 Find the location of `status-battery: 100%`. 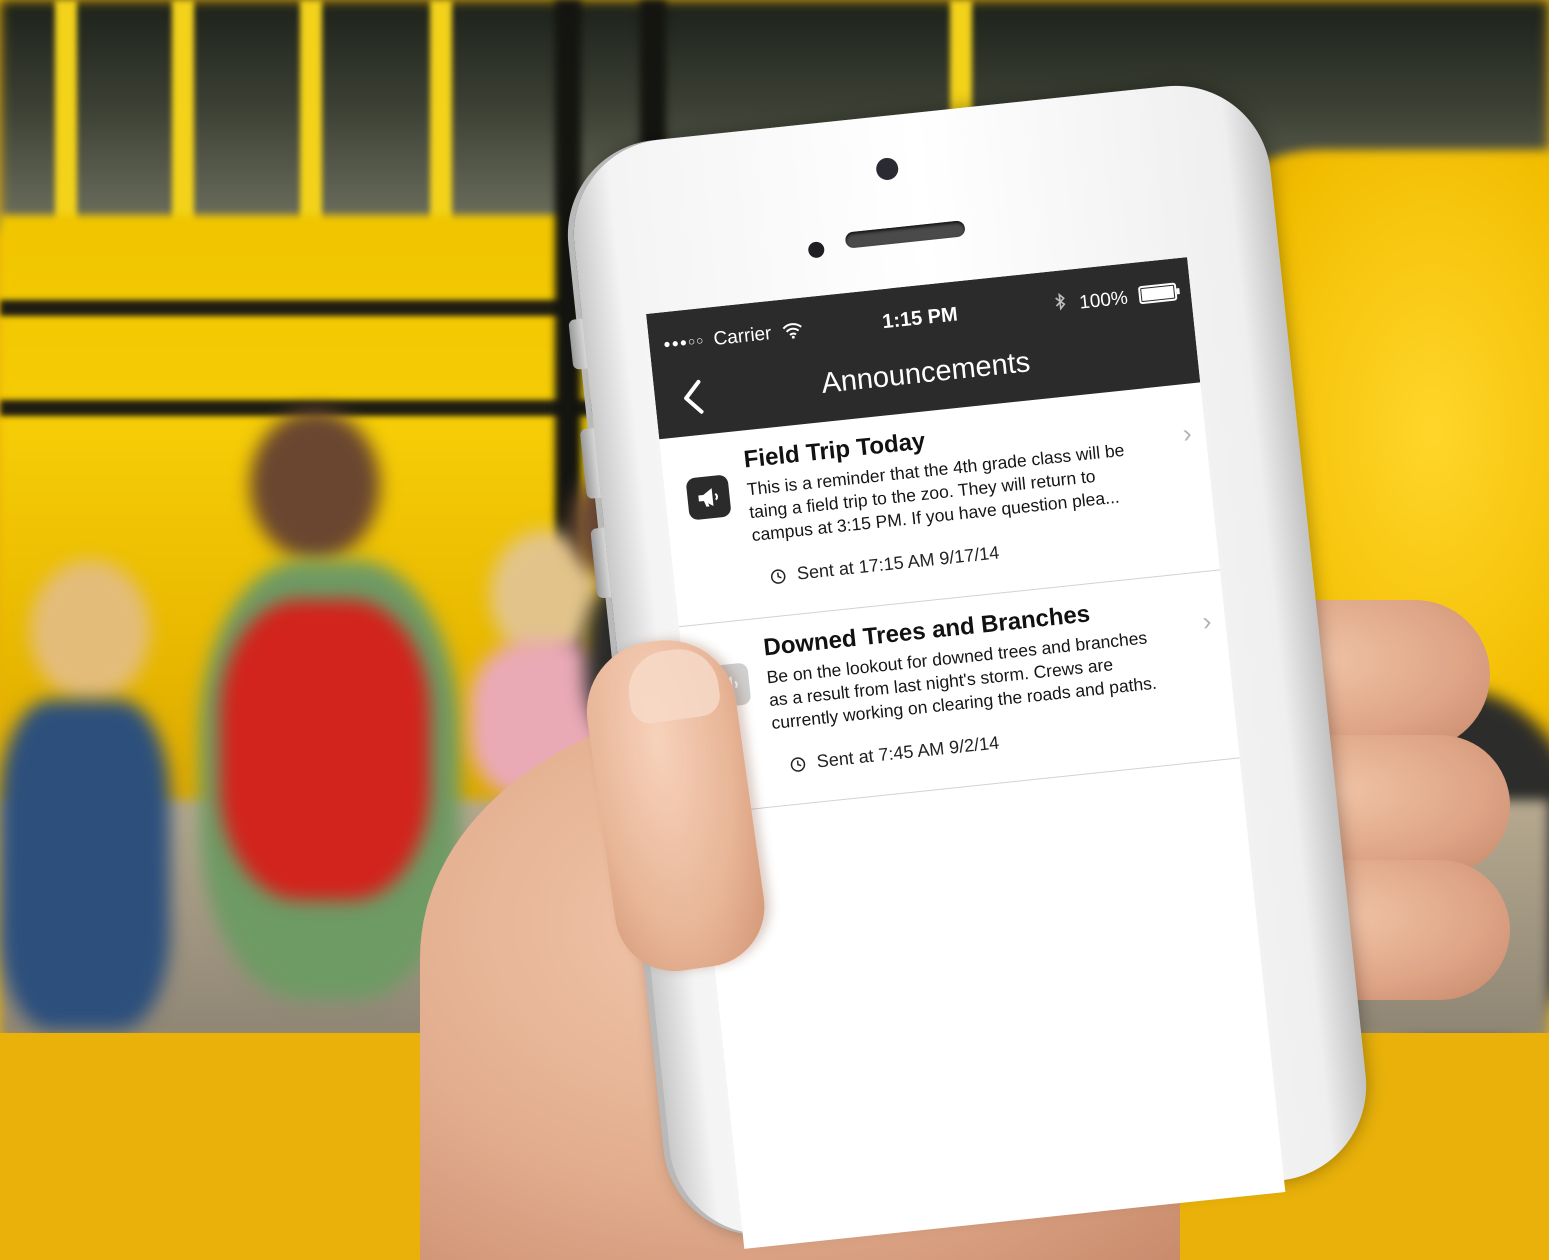

status-battery: 100% is located at coordinates (1115, 298).